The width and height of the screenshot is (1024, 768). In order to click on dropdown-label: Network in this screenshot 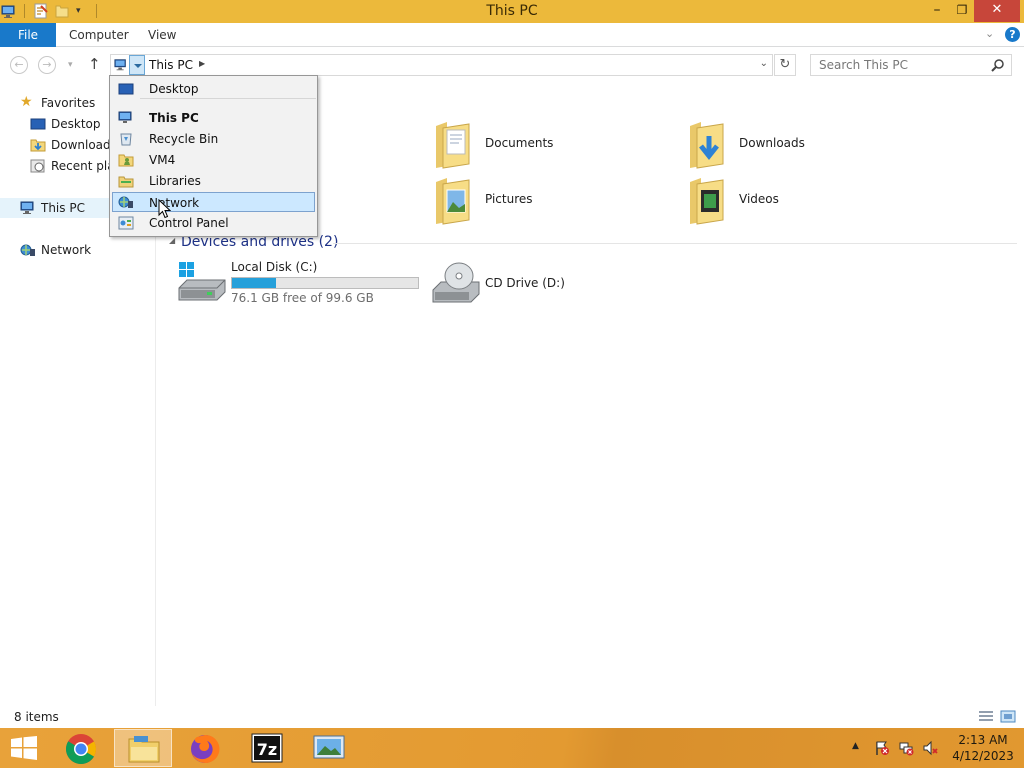, I will do `click(174, 203)`.